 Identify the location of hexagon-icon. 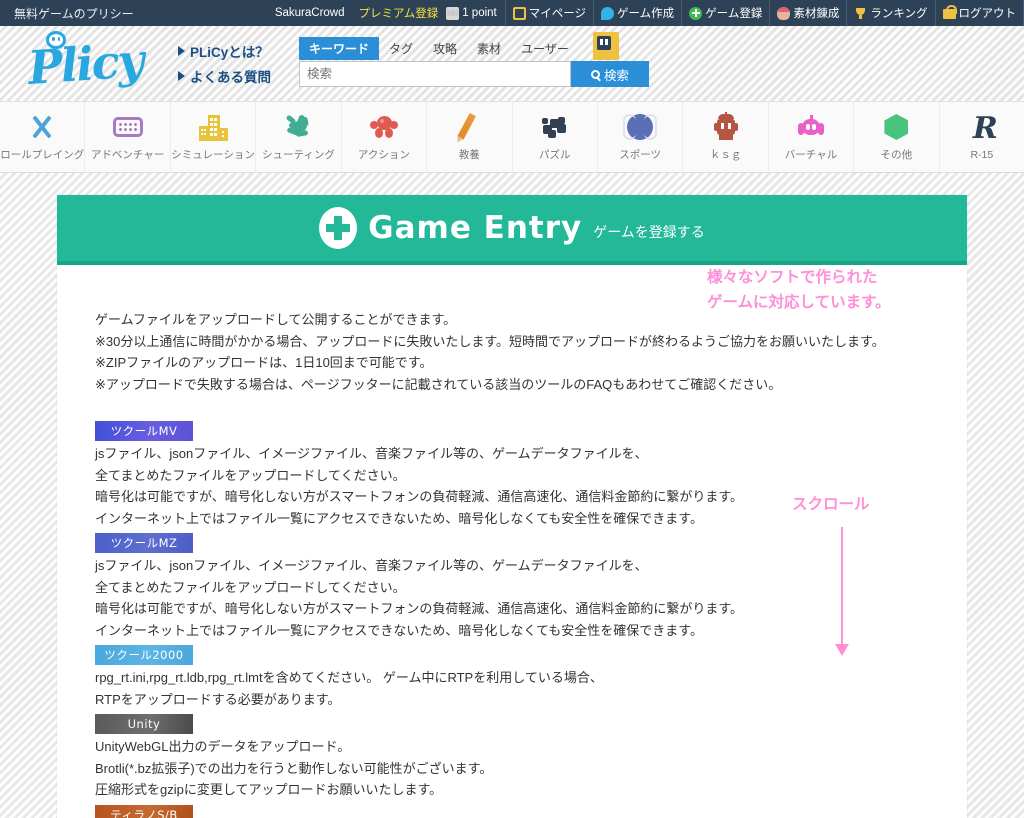
(896, 127).